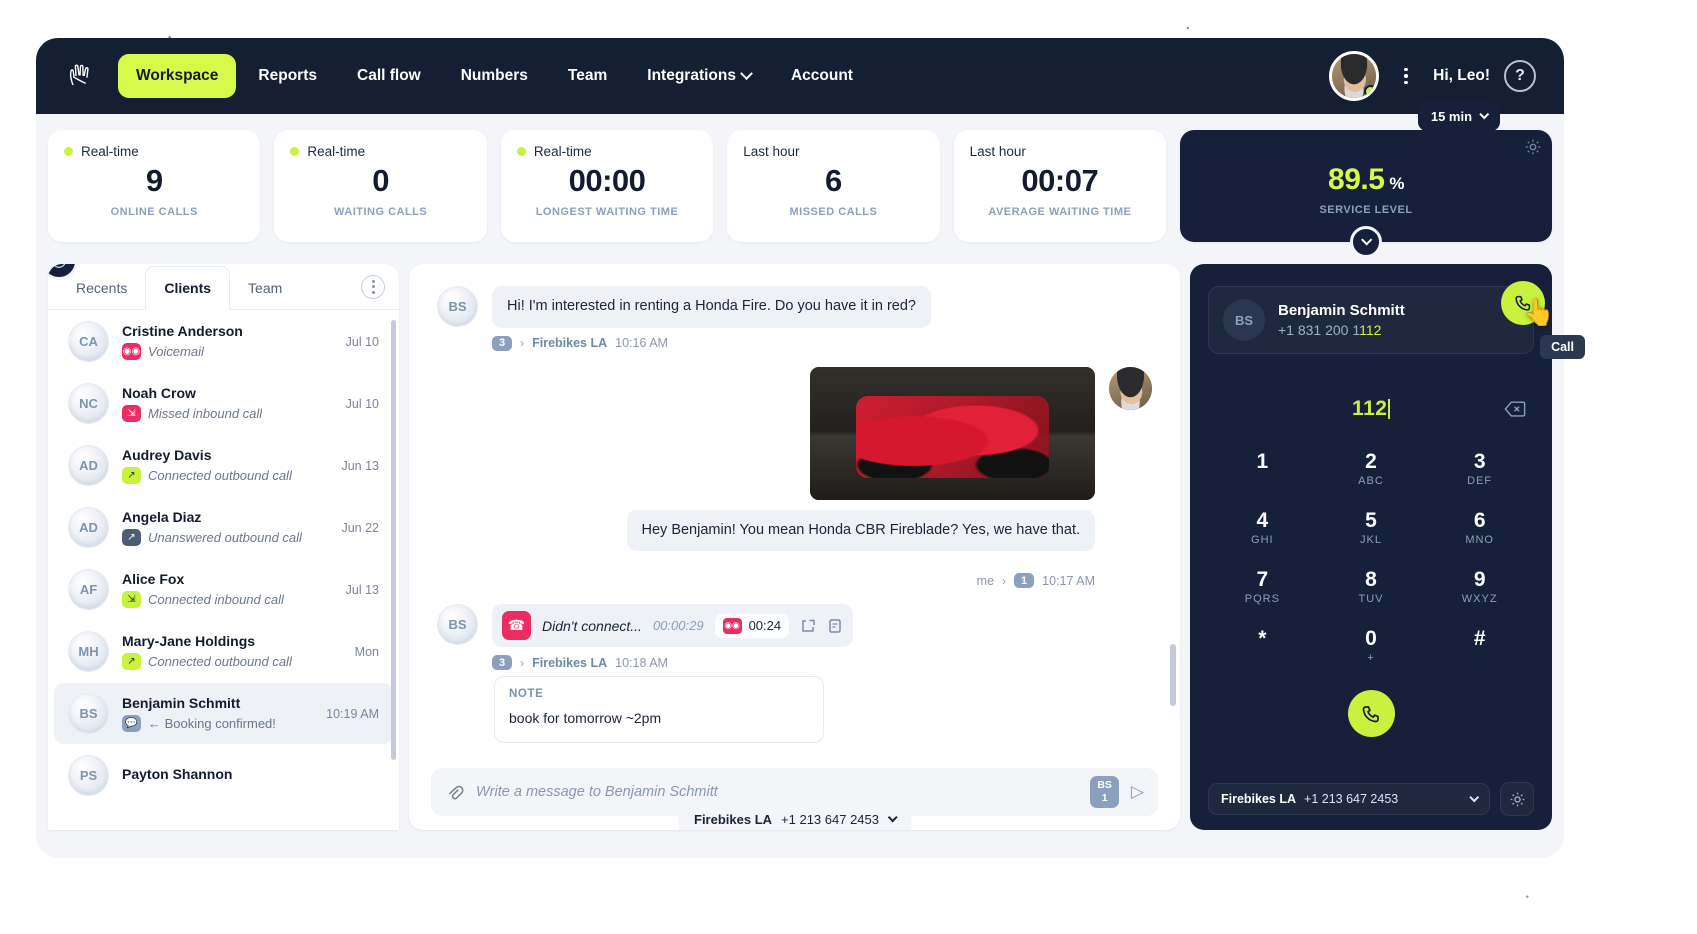  I want to click on stat-value: 9, so click(154, 180).